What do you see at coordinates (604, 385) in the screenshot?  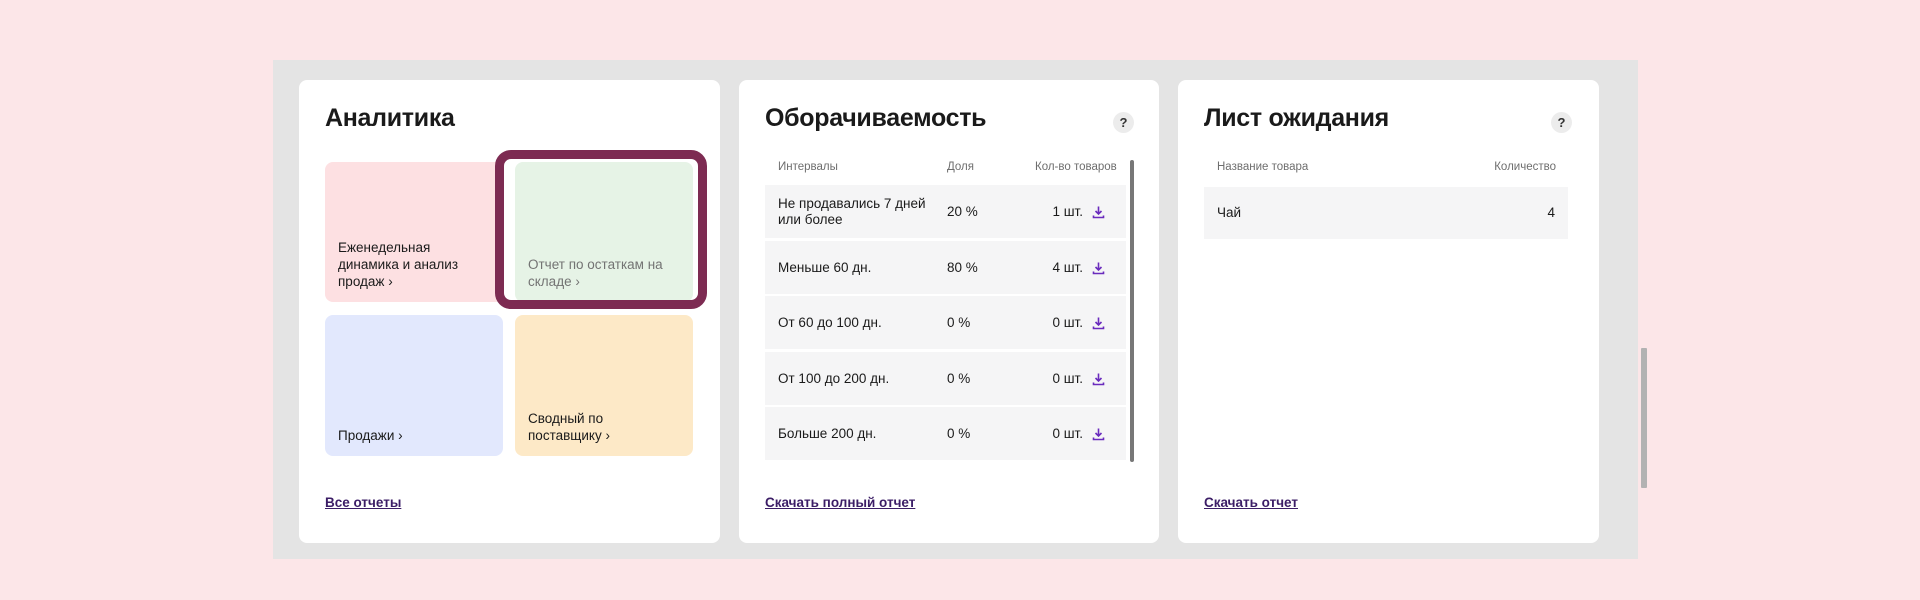 I see `tile-supplier-summary: Сводный по поставщику ›` at bounding box center [604, 385].